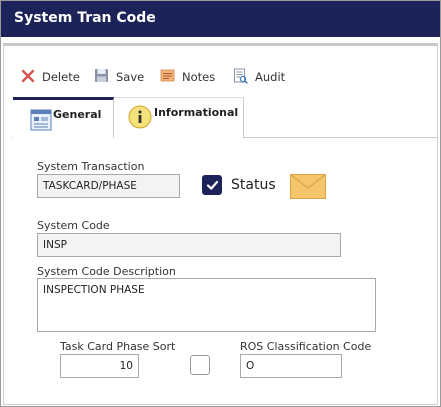 This screenshot has height=407, width=441. What do you see at coordinates (306, 346) in the screenshot?
I see `ros-classification-code-label: ROS Classification Code` at bounding box center [306, 346].